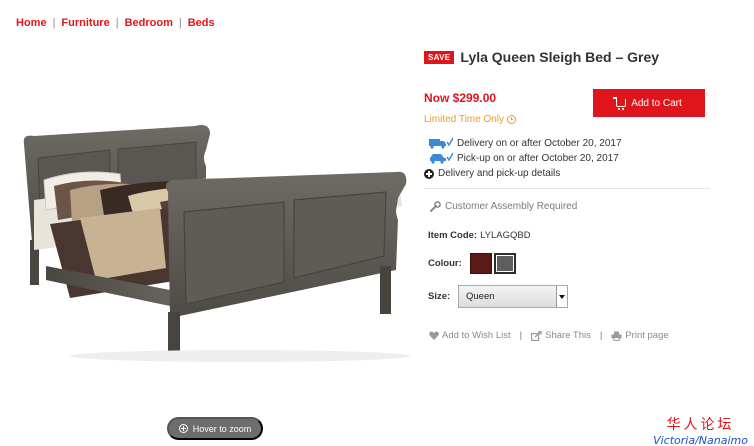 This screenshot has width=754, height=446. What do you see at coordinates (511, 206) in the screenshot?
I see `assembly-text: Customer Assembly Required` at bounding box center [511, 206].